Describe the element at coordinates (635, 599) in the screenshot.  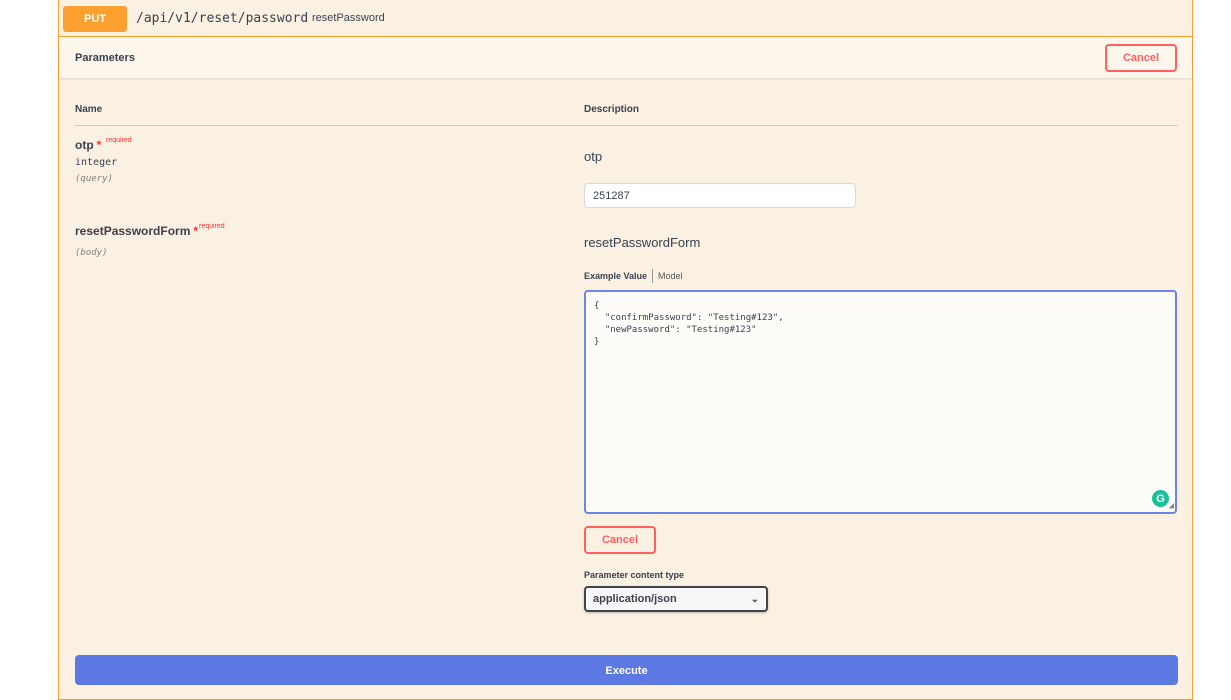
I see `content-type-value: application/json` at that location.